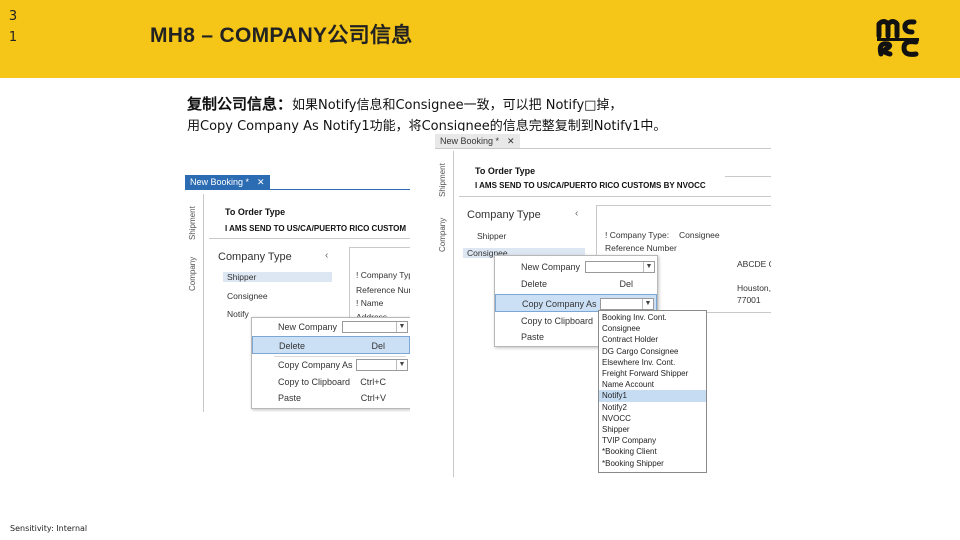 The height and width of the screenshot is (540, 960). What do you see at coordinates (652, 463) in the screenshot?
I see `dropdown-option: *Booking Shipper` at bounding box center [652, 463].